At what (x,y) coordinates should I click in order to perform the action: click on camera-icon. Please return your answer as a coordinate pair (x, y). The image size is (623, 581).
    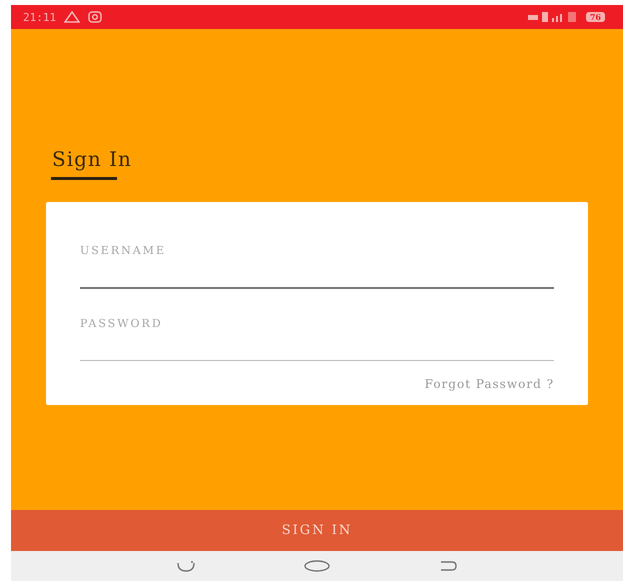
    Looking at the image, I should click on (95, 17).